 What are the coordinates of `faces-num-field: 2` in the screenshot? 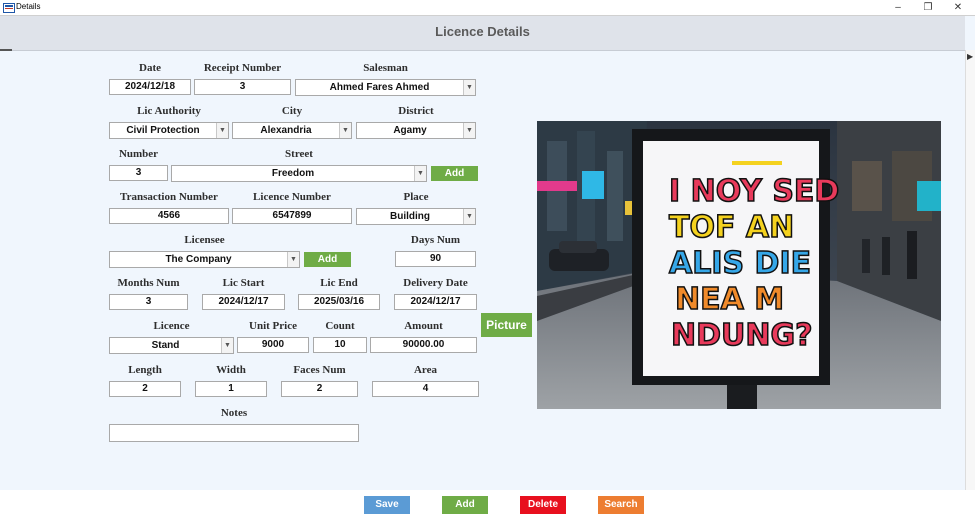 It's located at (319, 389).